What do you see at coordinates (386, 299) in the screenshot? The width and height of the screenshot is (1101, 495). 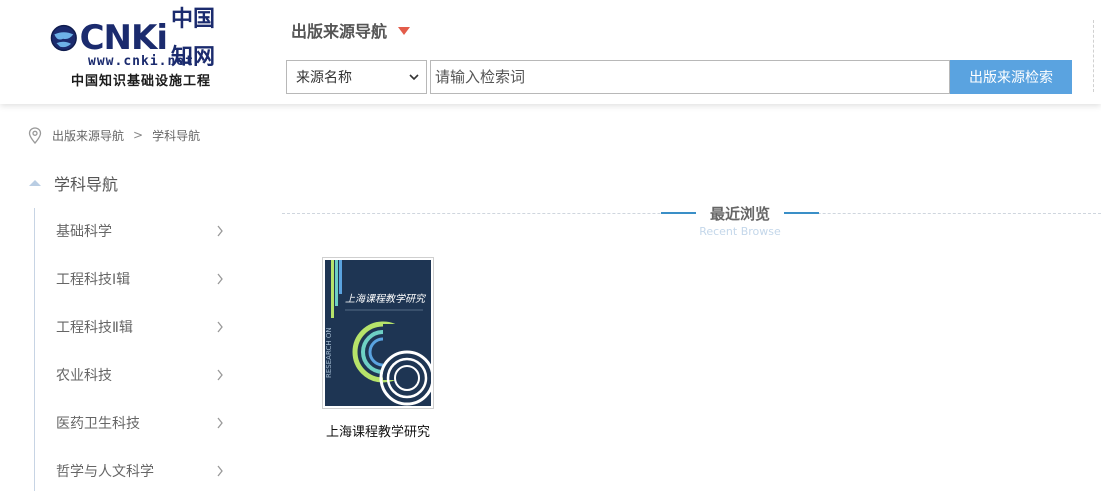 I see `cover-title: 上海课程教学研究` at bounding box center [386, 299].